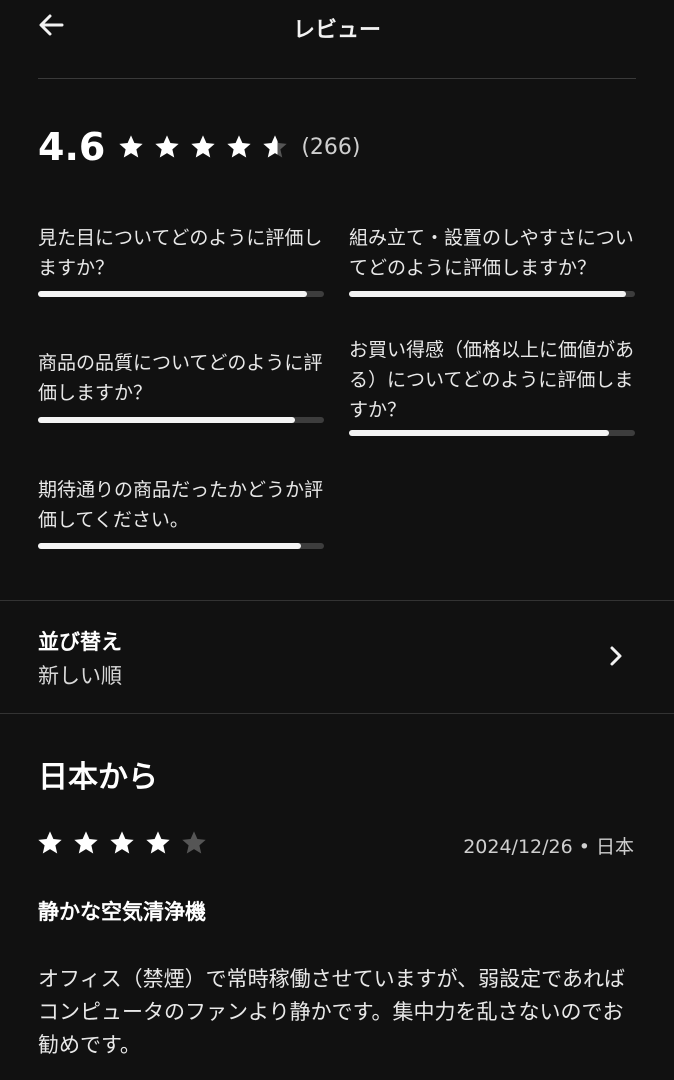 The width and height of the screenshot is (674, 1080). I want to click on section-title: 日本から, so click(98, 777).